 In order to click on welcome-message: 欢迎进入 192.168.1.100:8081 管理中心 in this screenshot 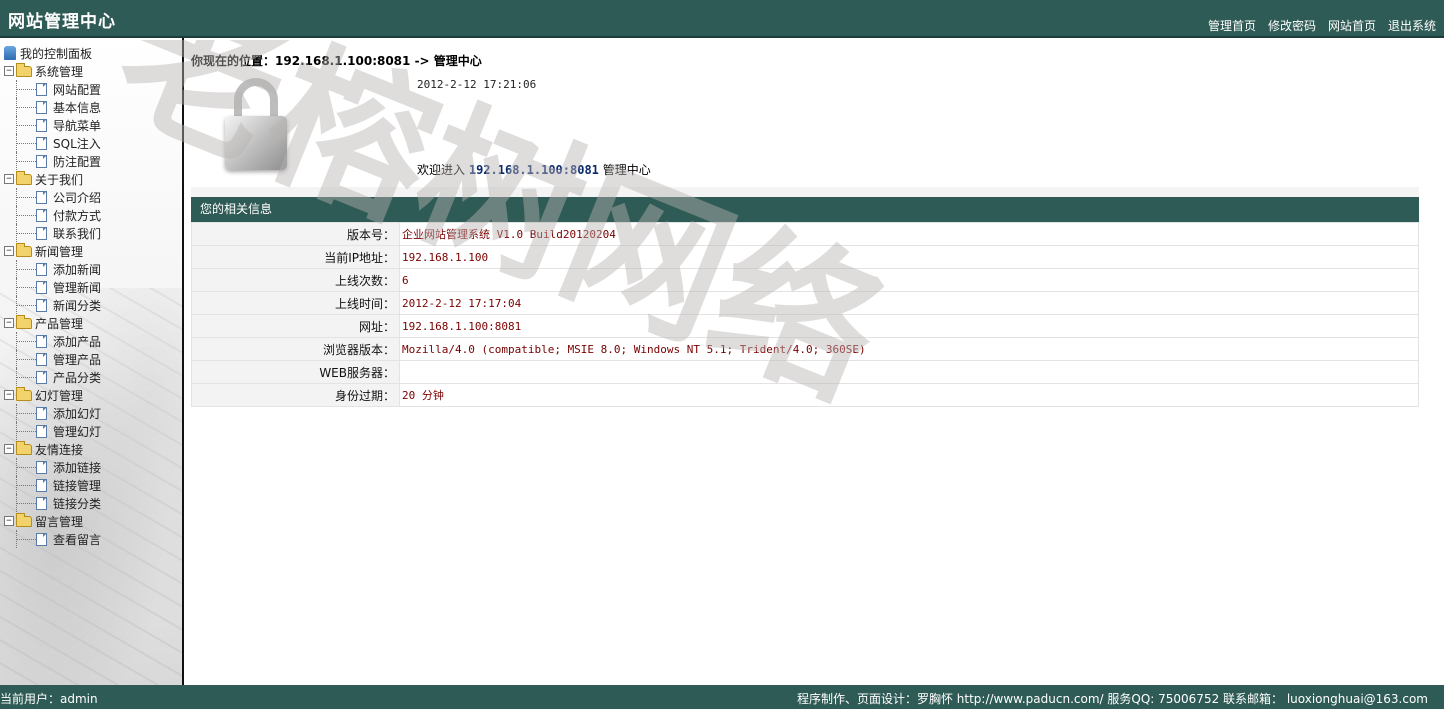, I will do `click(534, 169)`.